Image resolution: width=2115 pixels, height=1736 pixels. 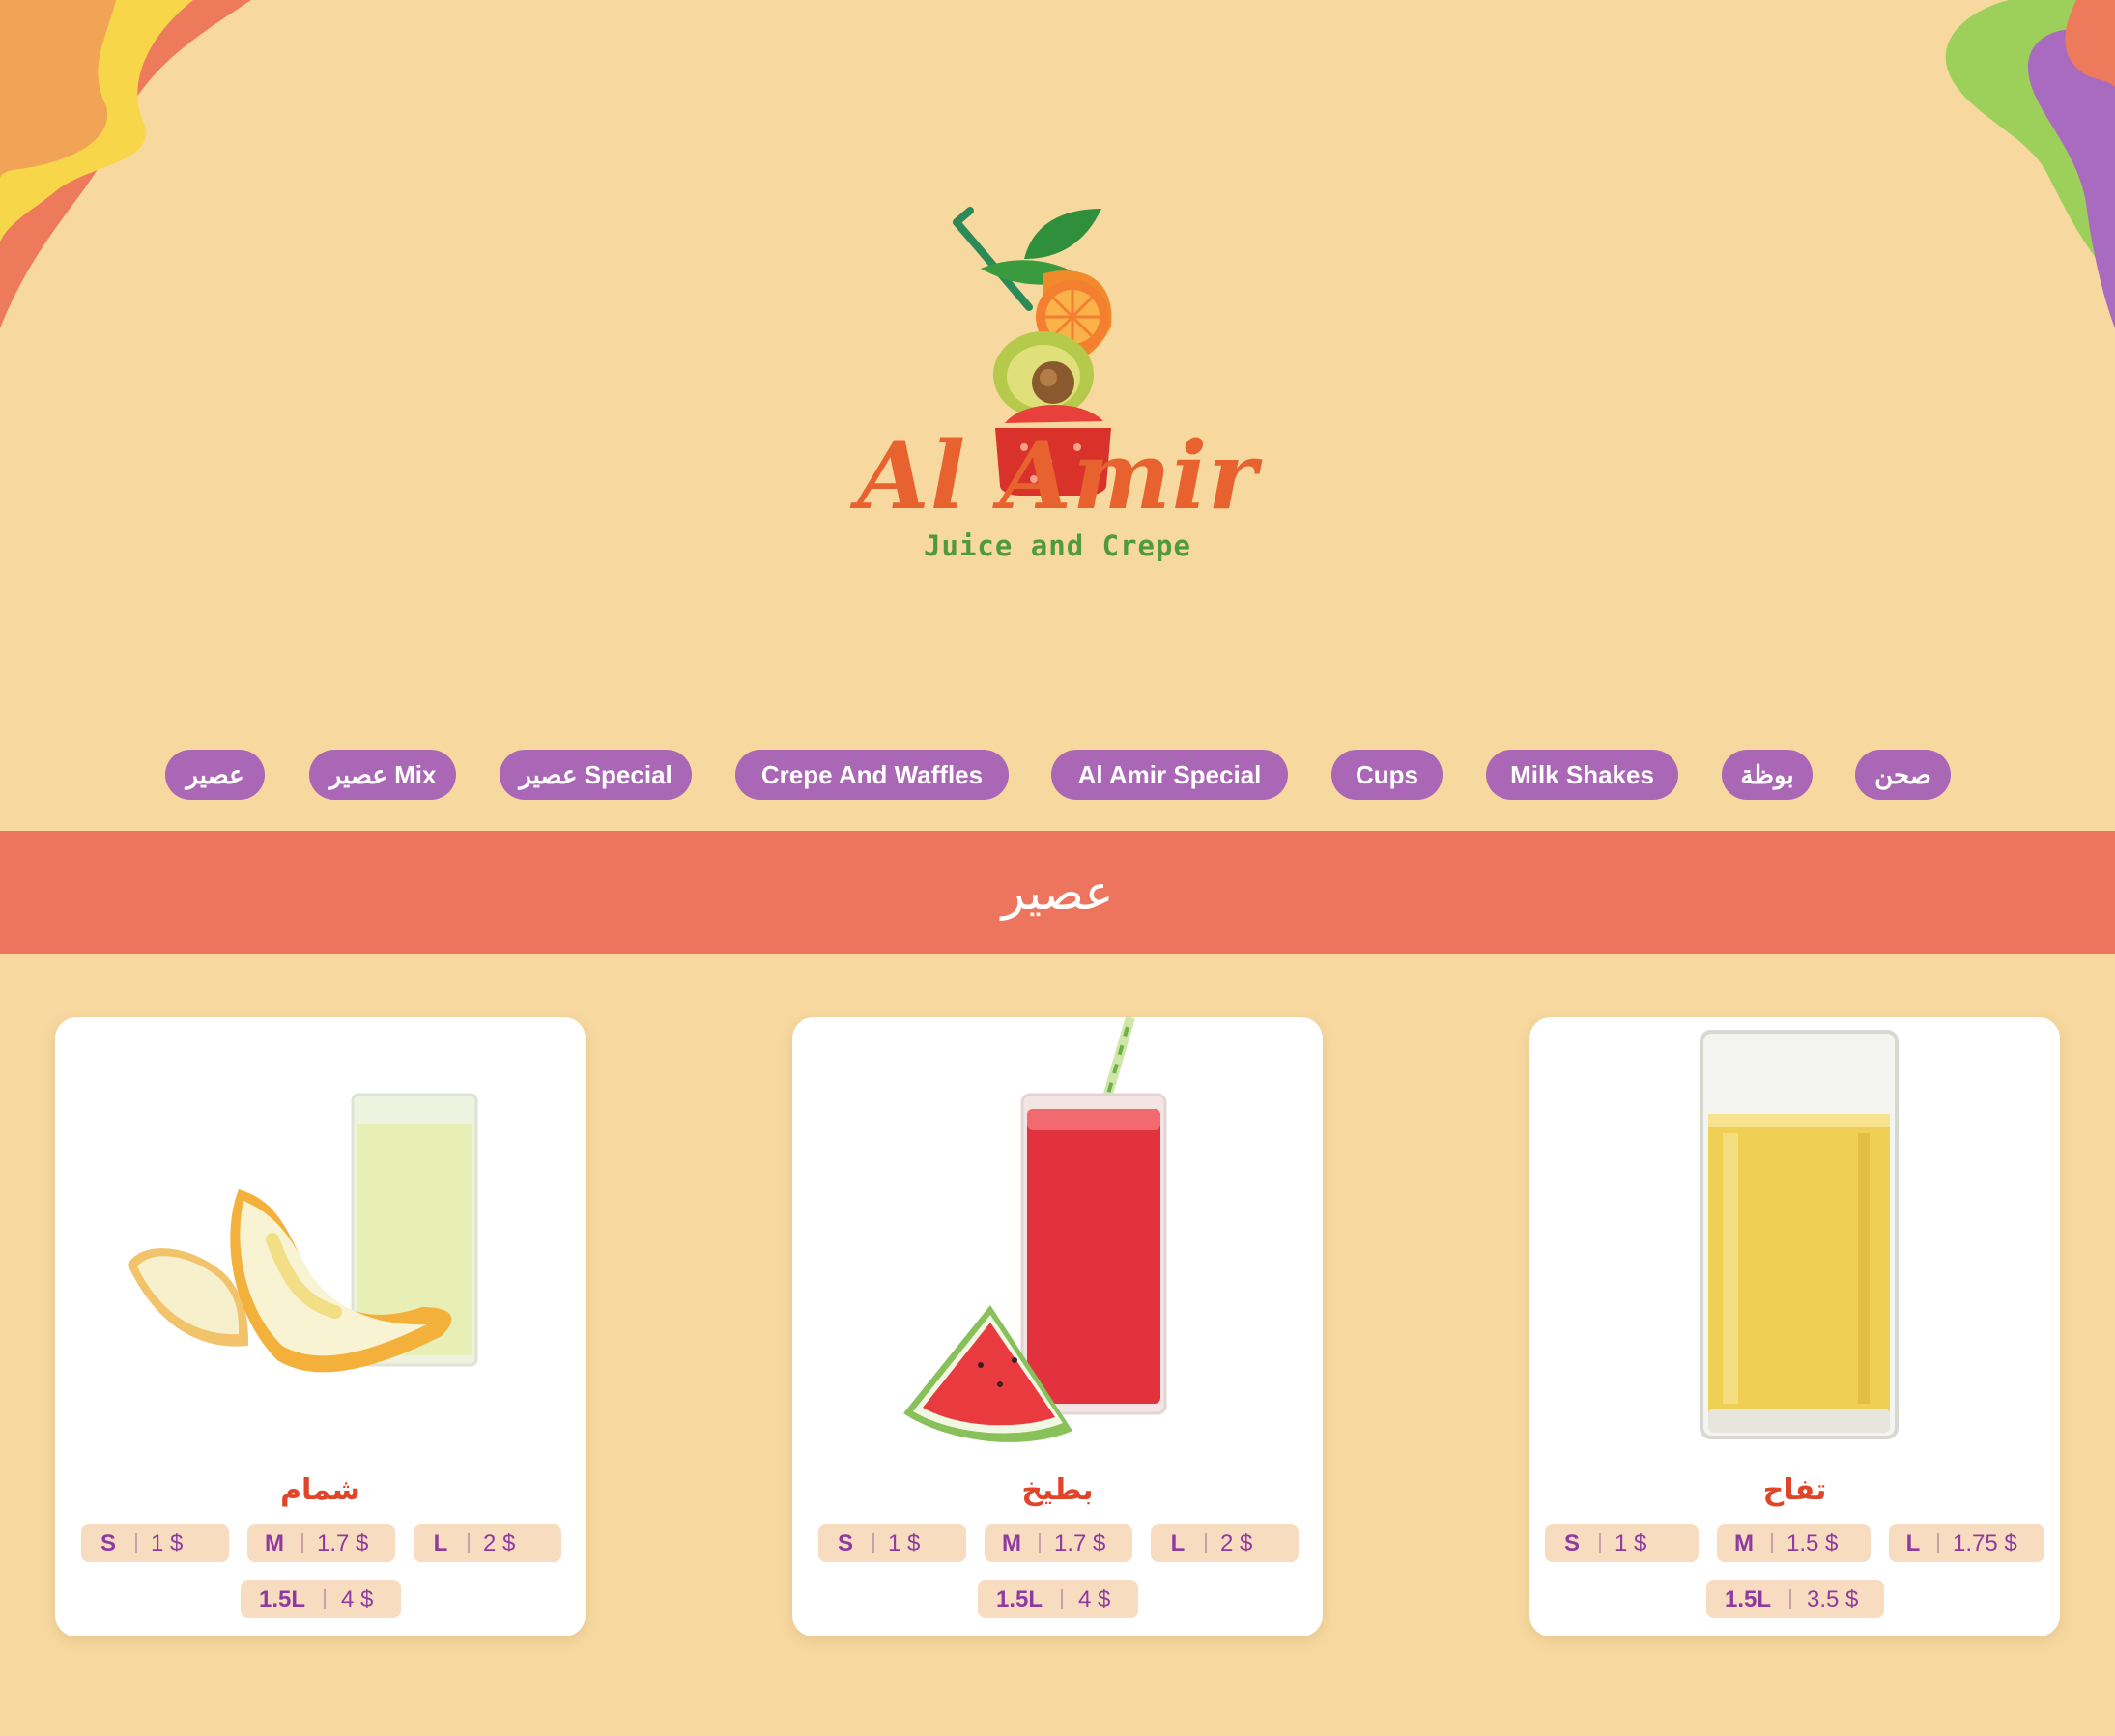 I want to click on product-card: تفاح S 1 $ M 1.5 $ L 1.75 $ 1.5L 3.5 $, so click(x=1794, y=1326).